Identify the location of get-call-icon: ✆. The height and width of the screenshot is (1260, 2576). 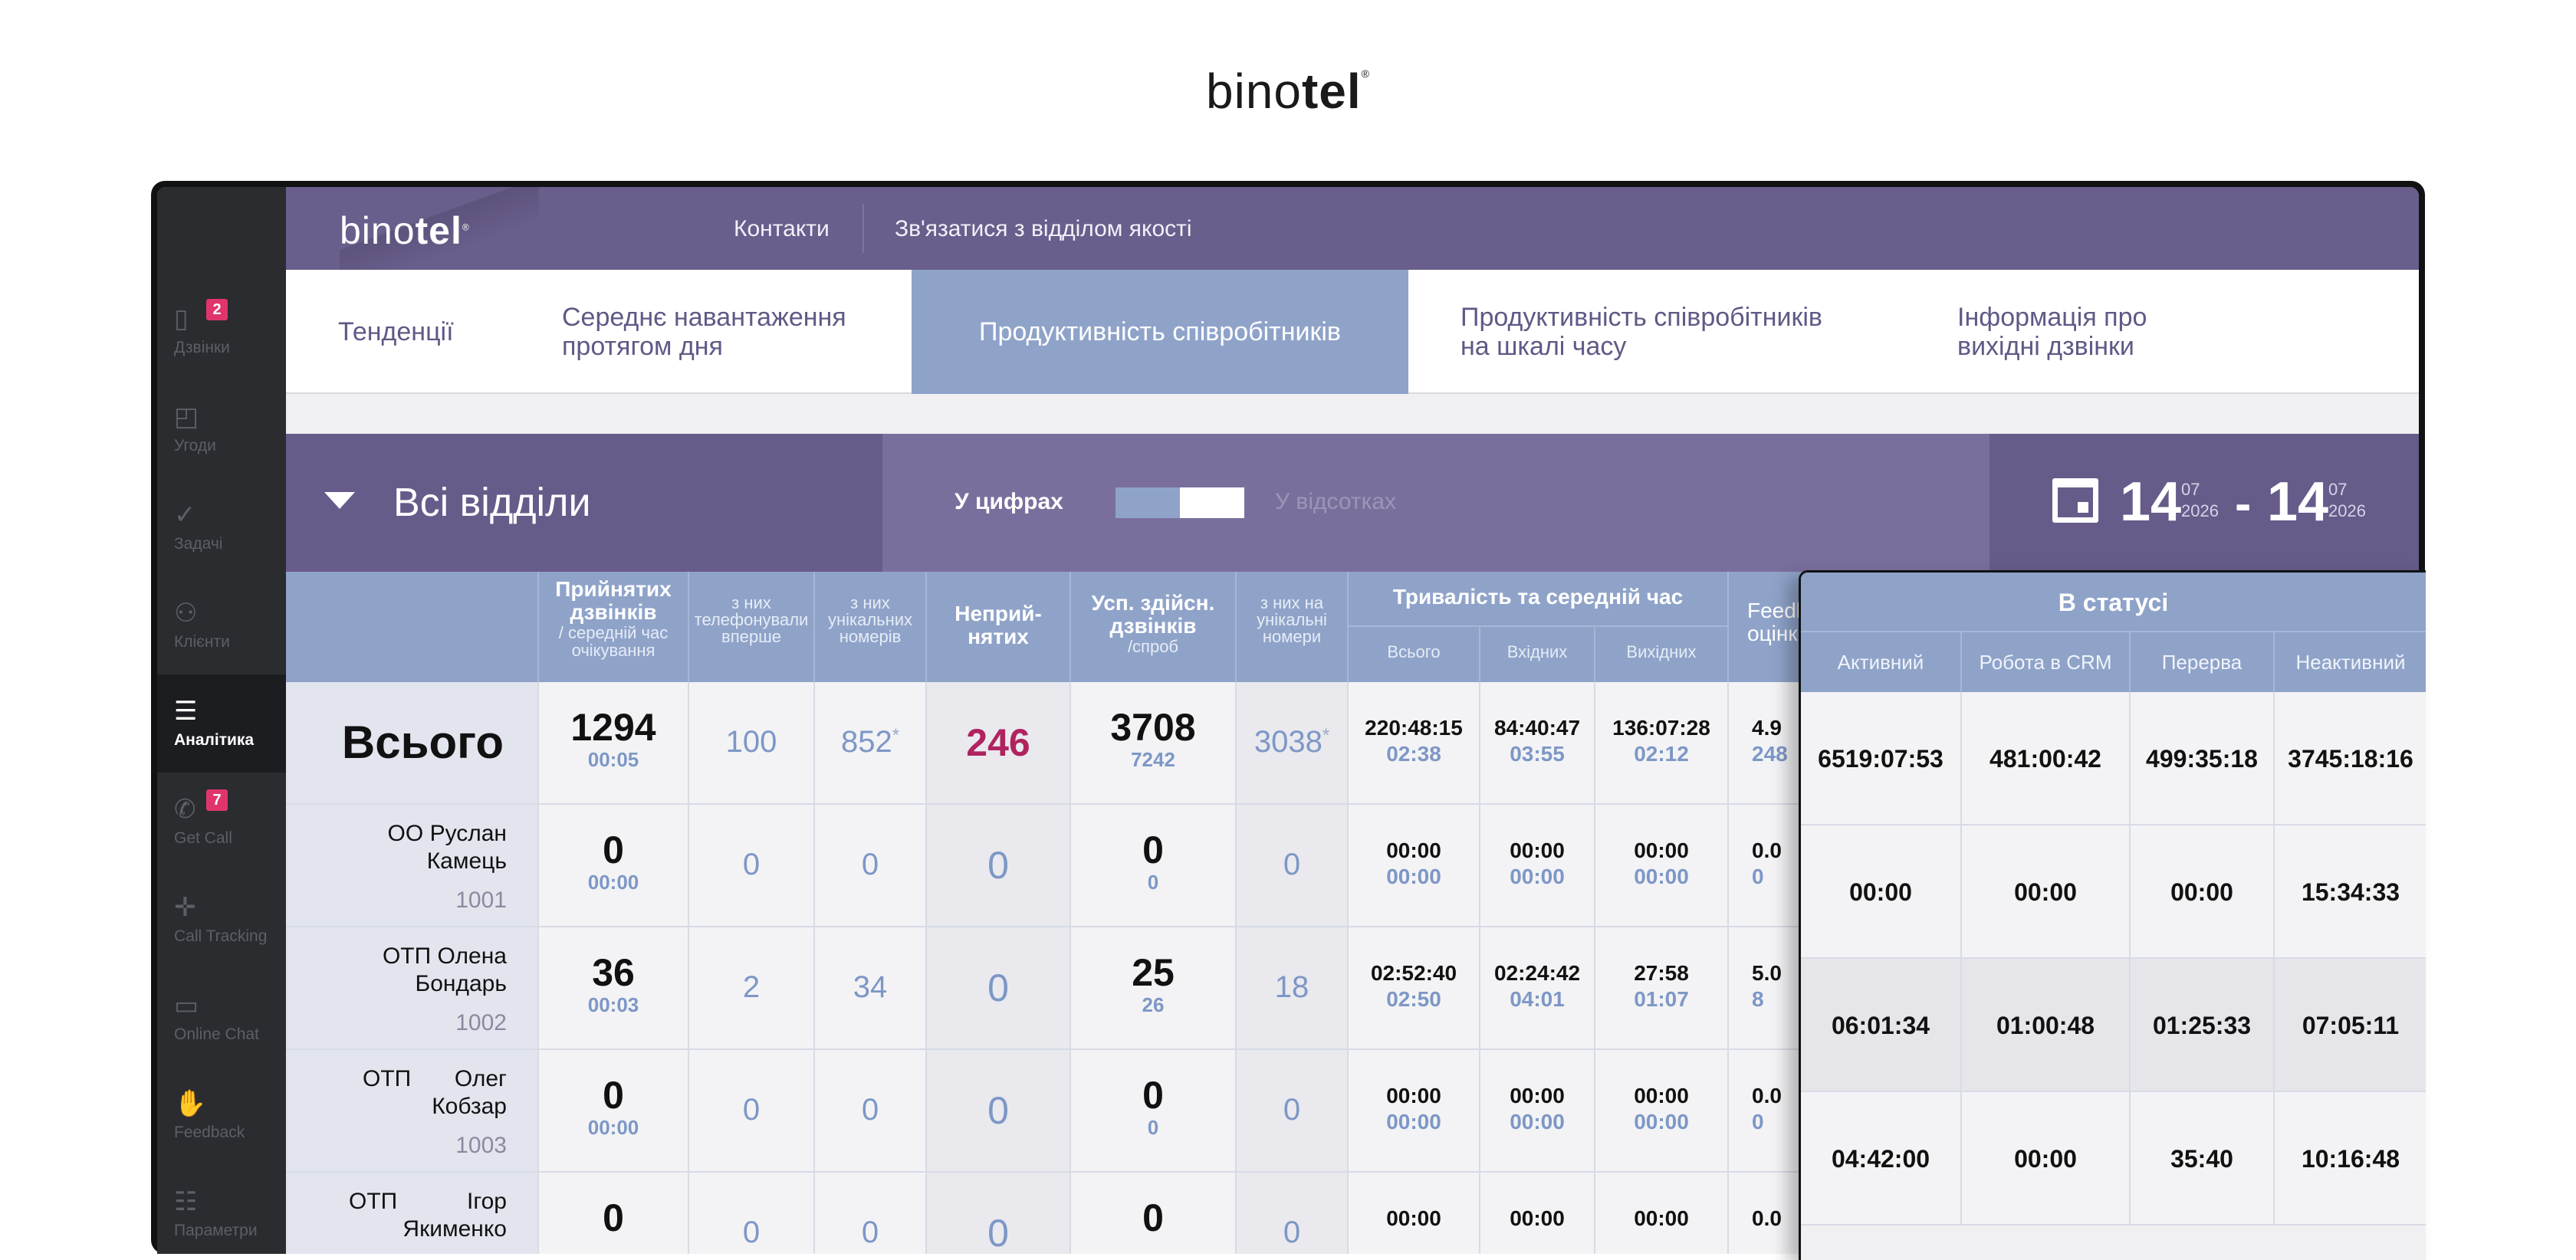
(185, 809).